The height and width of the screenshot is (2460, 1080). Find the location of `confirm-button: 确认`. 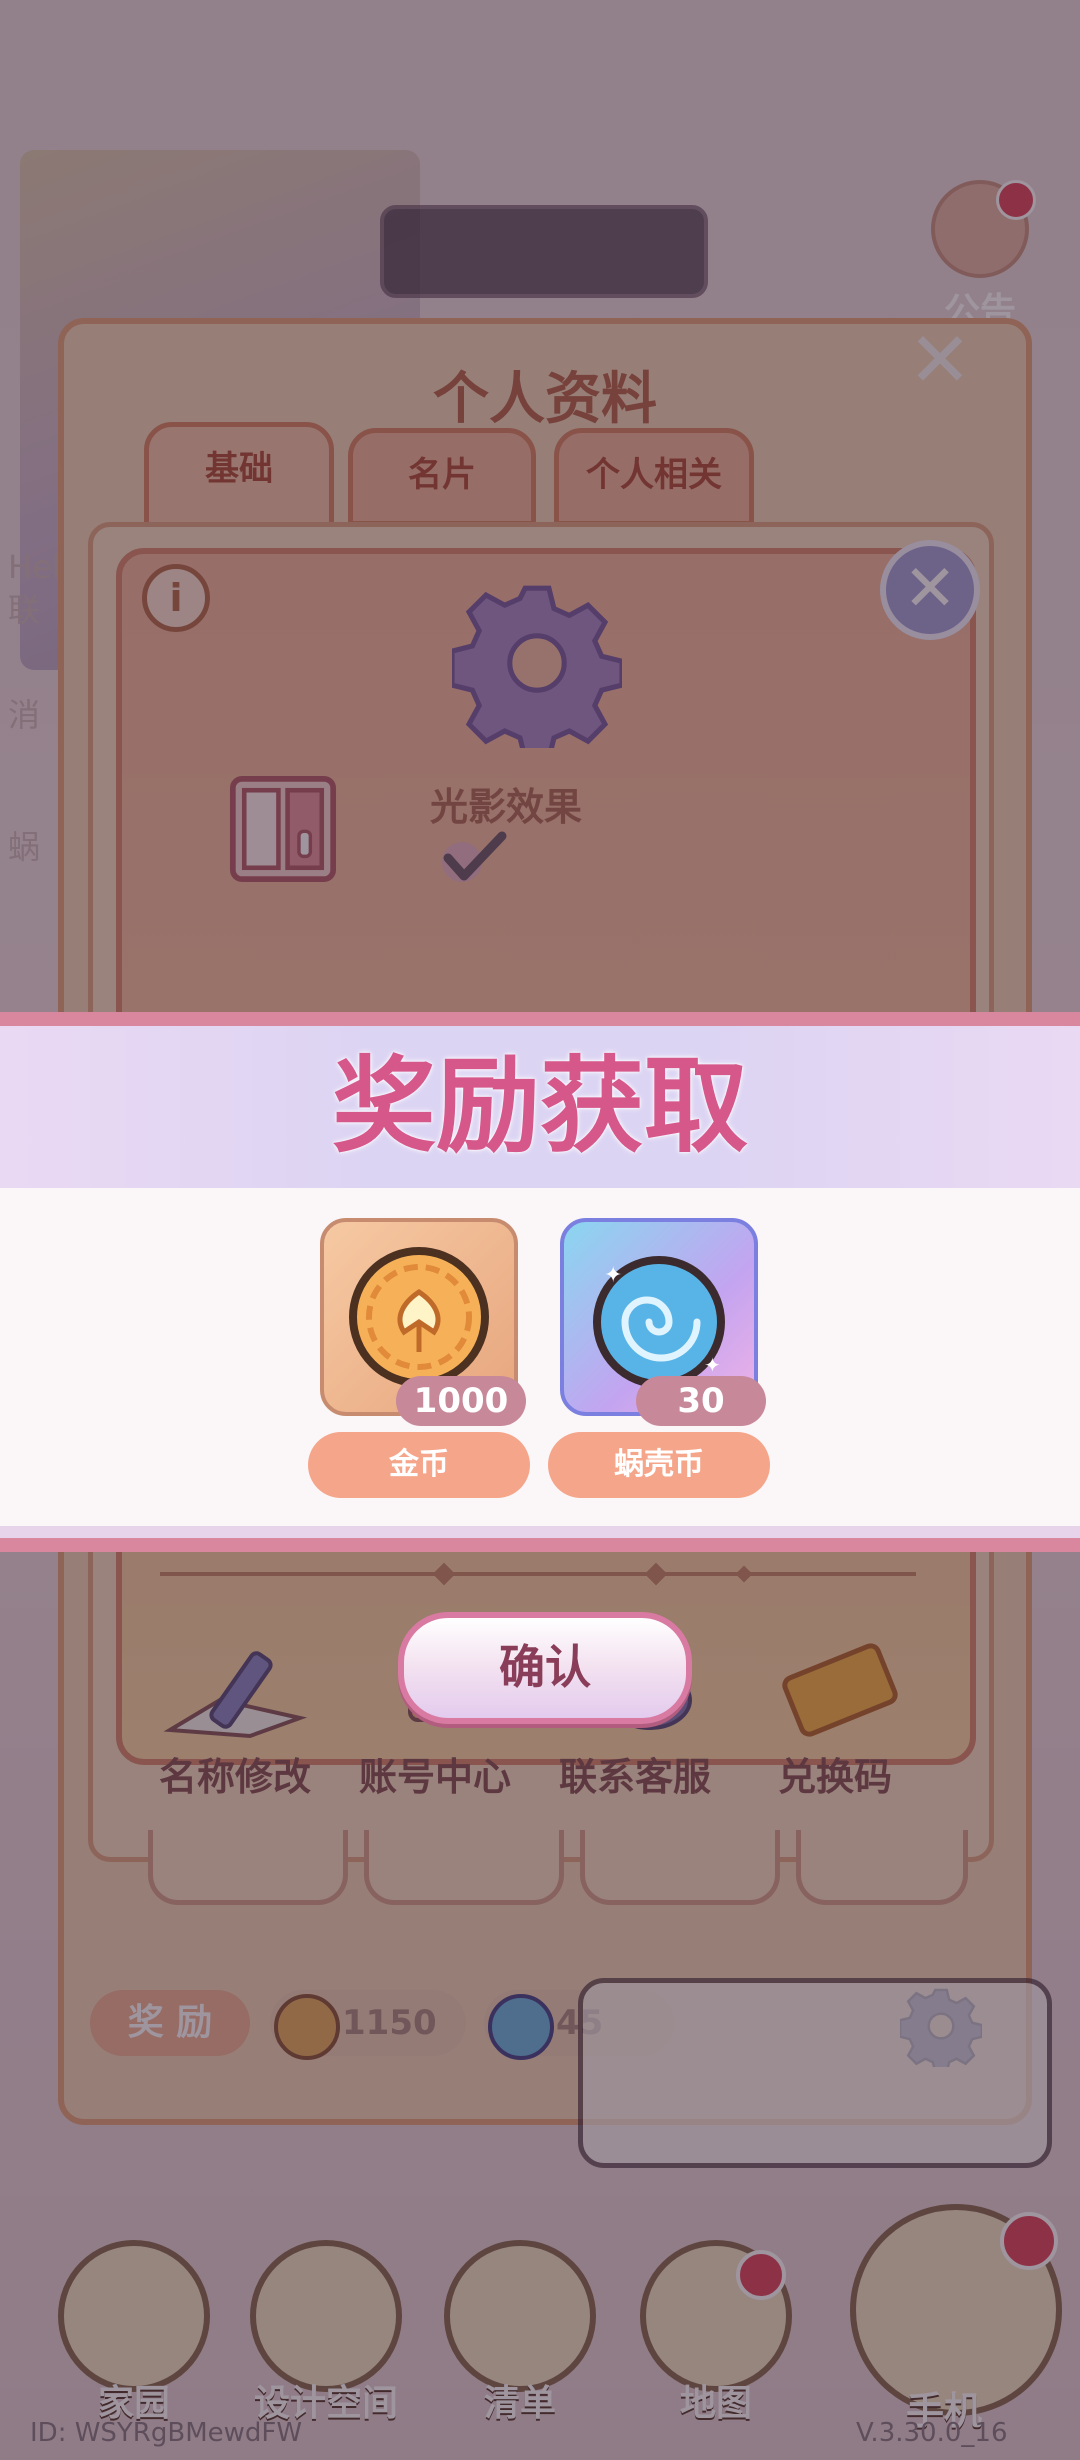

confirm-button: 确认 is located at coordinates (545, 1668).